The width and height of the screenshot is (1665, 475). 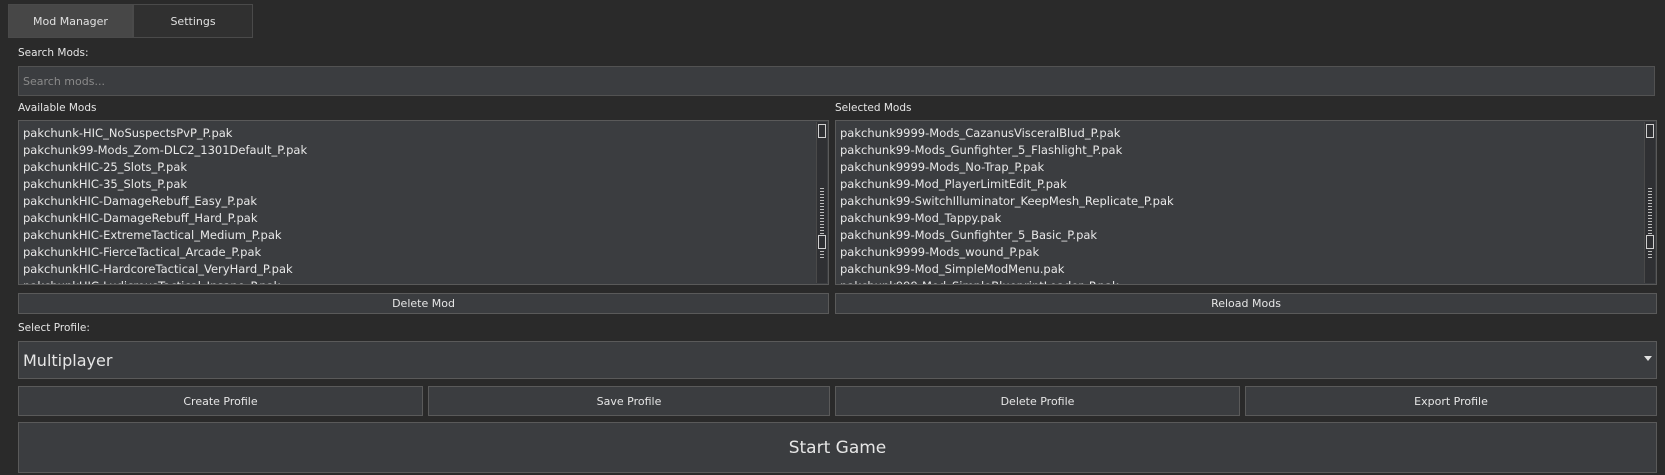 What do you see at coordinates (70, 21) in the screenshot?
I see `tab-mod-manager: Mod Manager` at bounding box center [70, 21].